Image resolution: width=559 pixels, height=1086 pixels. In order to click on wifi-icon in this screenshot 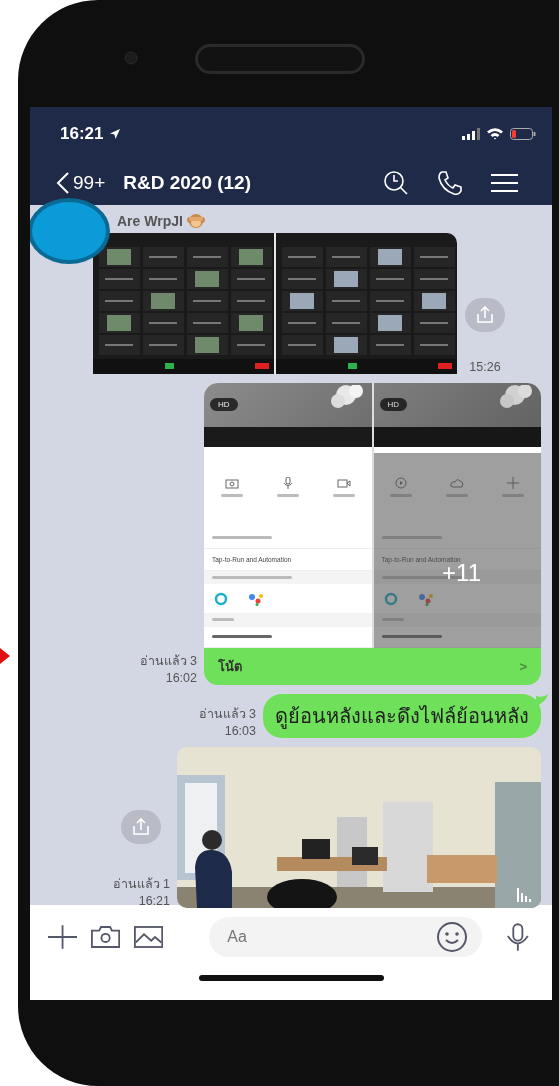, I will do `click(495, 133)`.